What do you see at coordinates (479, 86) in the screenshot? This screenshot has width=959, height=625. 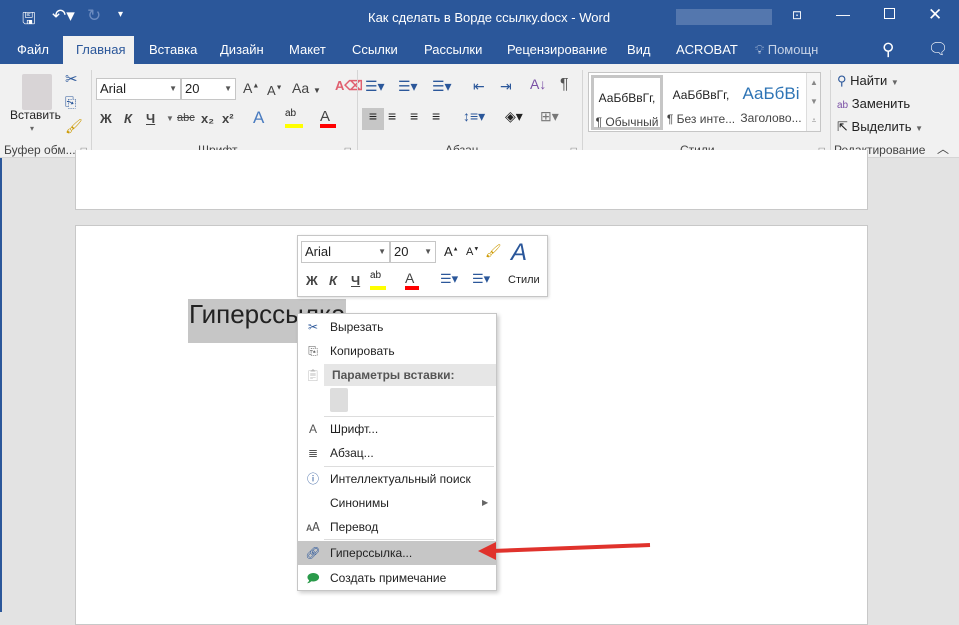 I see `decrease-indent-icon: ⇤` at bounding box center [479, 86].